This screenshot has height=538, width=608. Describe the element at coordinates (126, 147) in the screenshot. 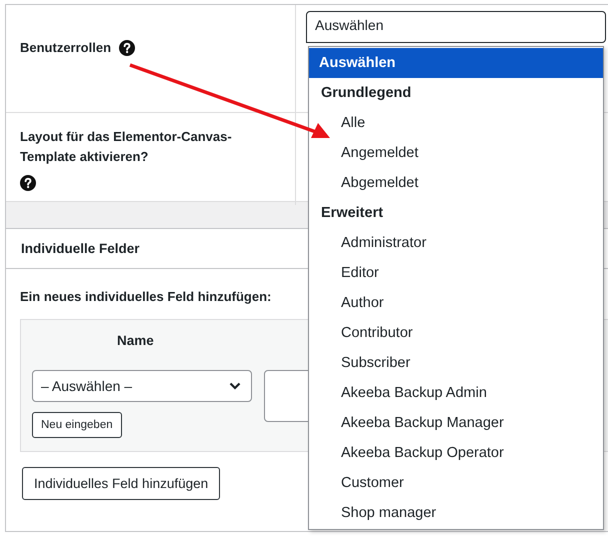

I see `setting-label: Layout für das Elementor-Canvas-Template aktivieren?` at that location.